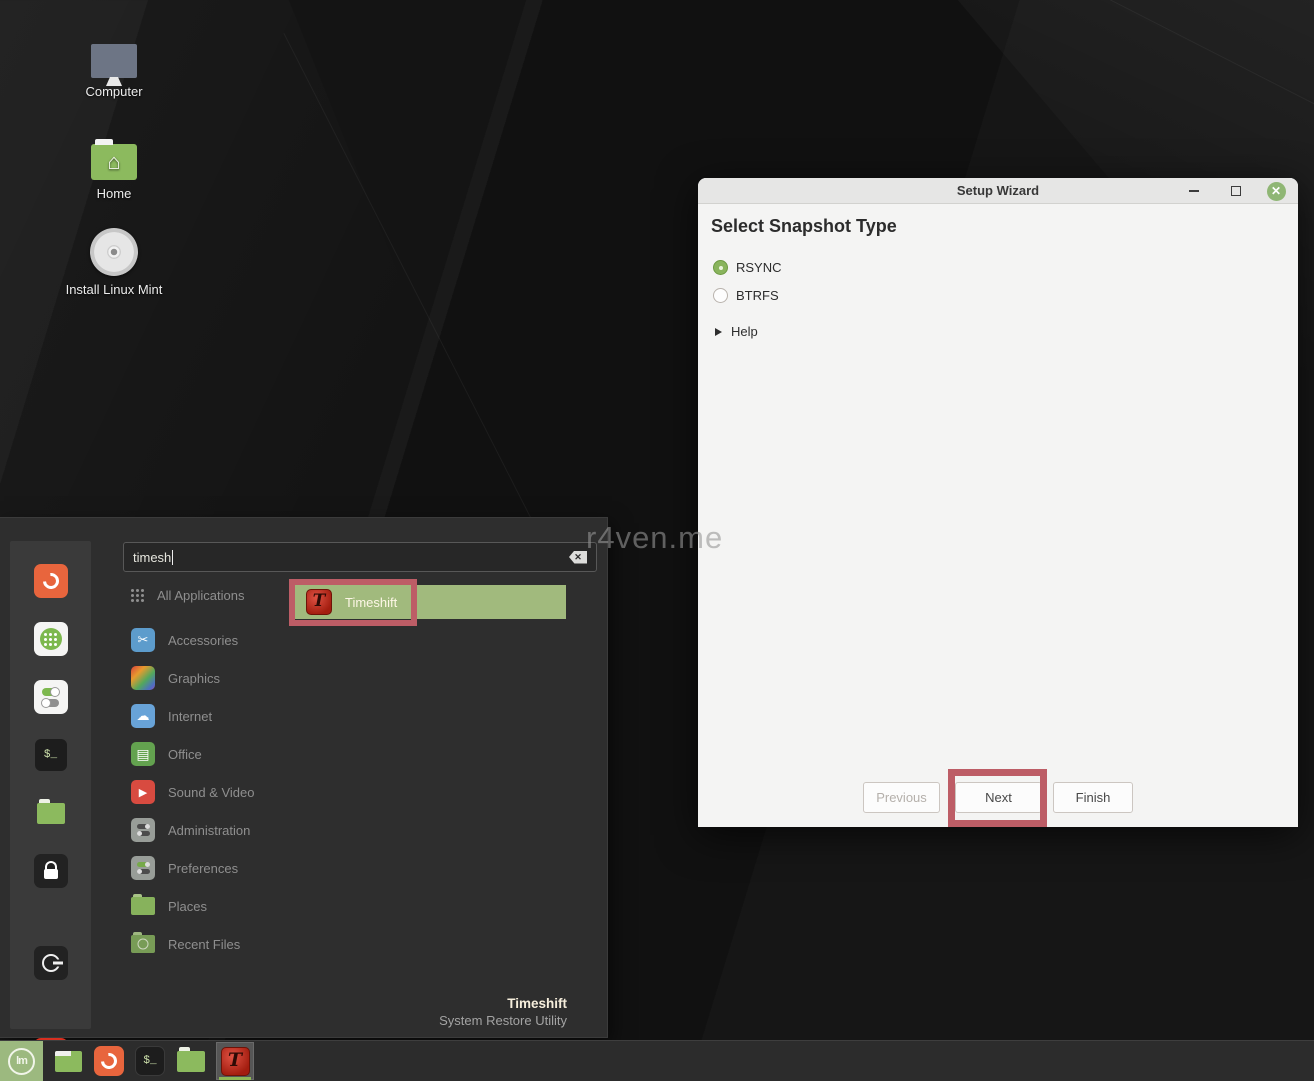 The width and height of the screenshot is (1314, 1081). Describe the element at coordinates (998, 797) in the screenshot. I see `next-button: Next` at that location.